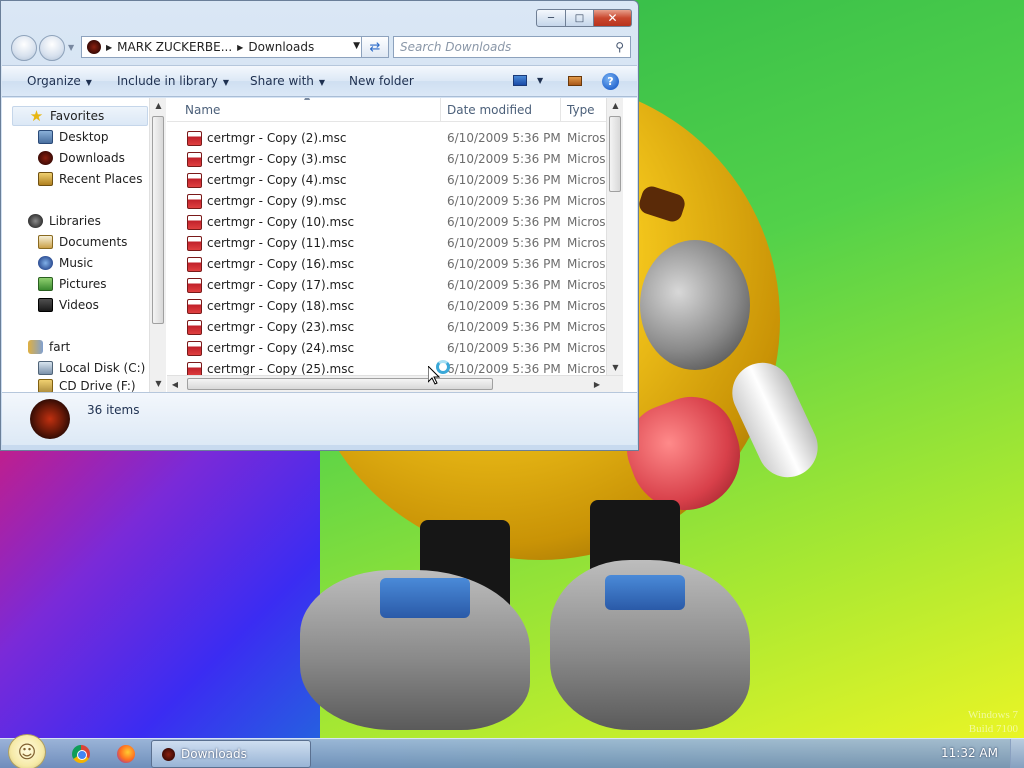 The height and width of the screenshot is (768, 1024). What do you see at coordinates (92, 158) in the screenshot?
I see `nav-item-label: Downloads` at bounding box center [92, 158].